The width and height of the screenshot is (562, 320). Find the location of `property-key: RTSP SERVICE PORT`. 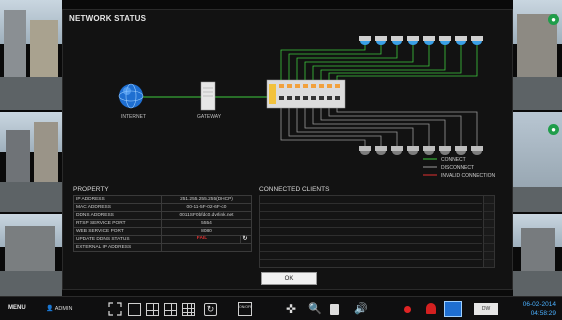

property-key: RTSP SERVICE PORT is located at coordinates (117, 223).